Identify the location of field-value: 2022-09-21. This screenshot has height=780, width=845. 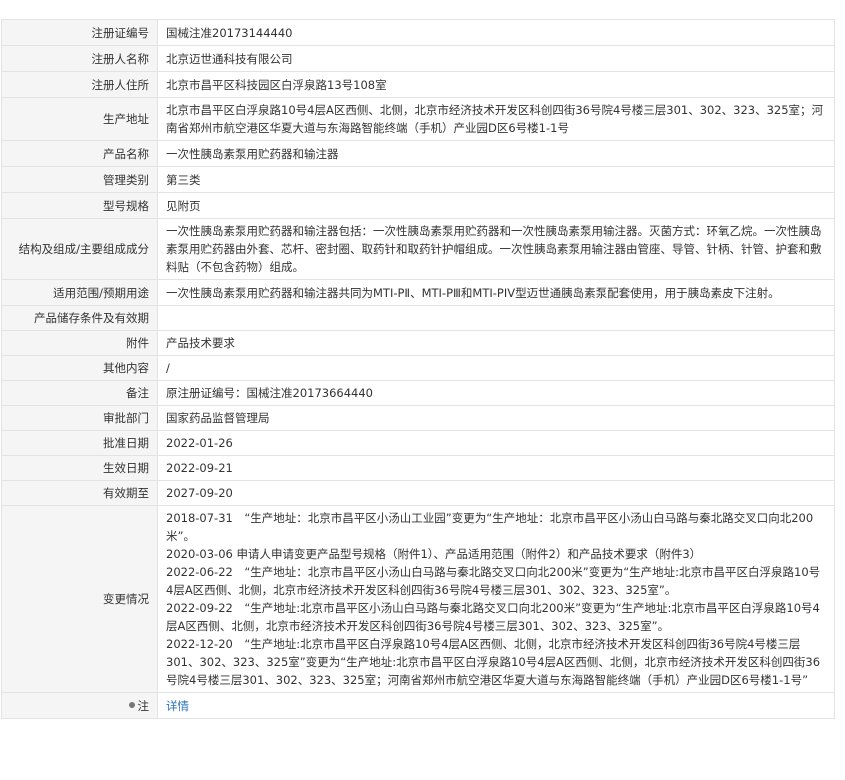
(496, 468).